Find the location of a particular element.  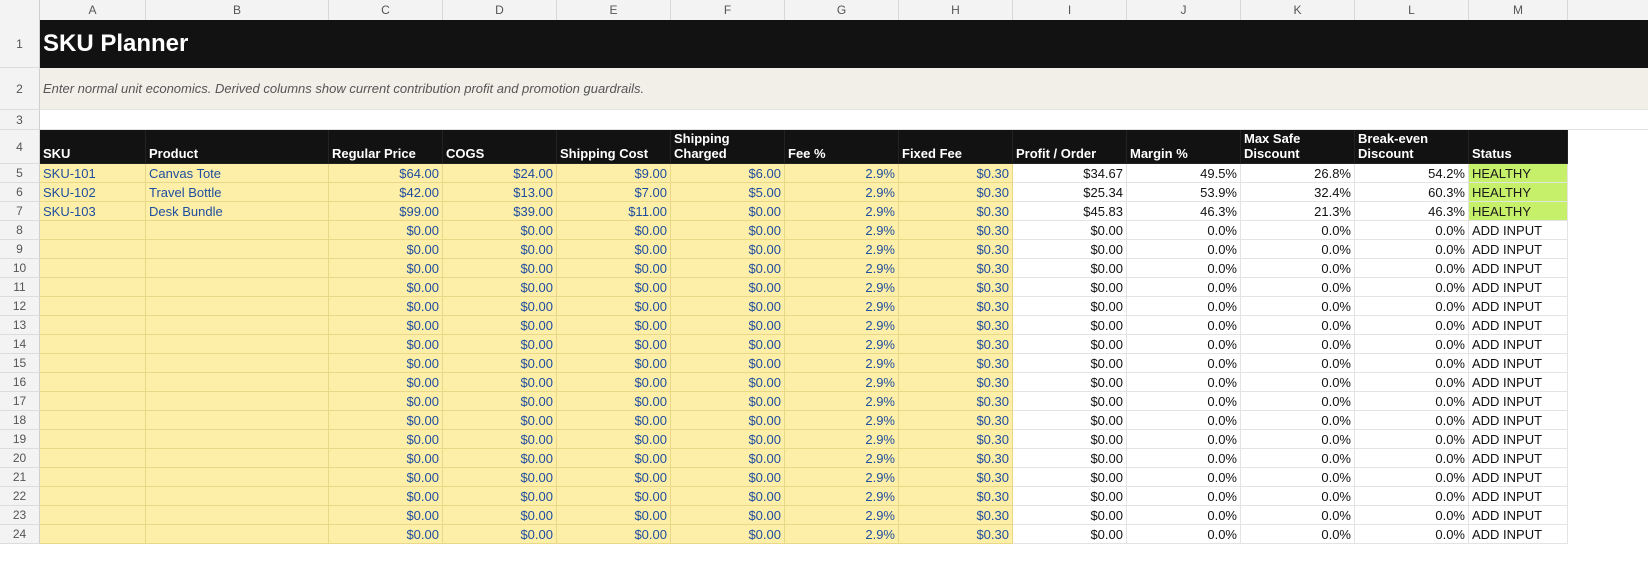

row-number: 8 is located at coordinates (20, 230).